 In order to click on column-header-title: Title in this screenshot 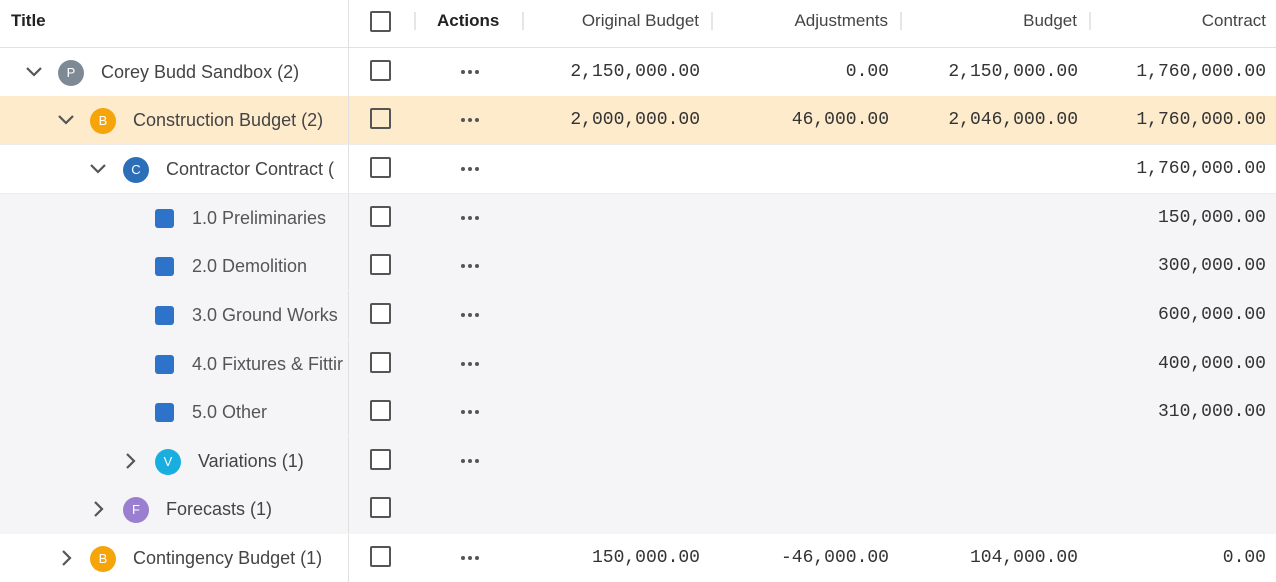, I will do `click(28, 23)`.